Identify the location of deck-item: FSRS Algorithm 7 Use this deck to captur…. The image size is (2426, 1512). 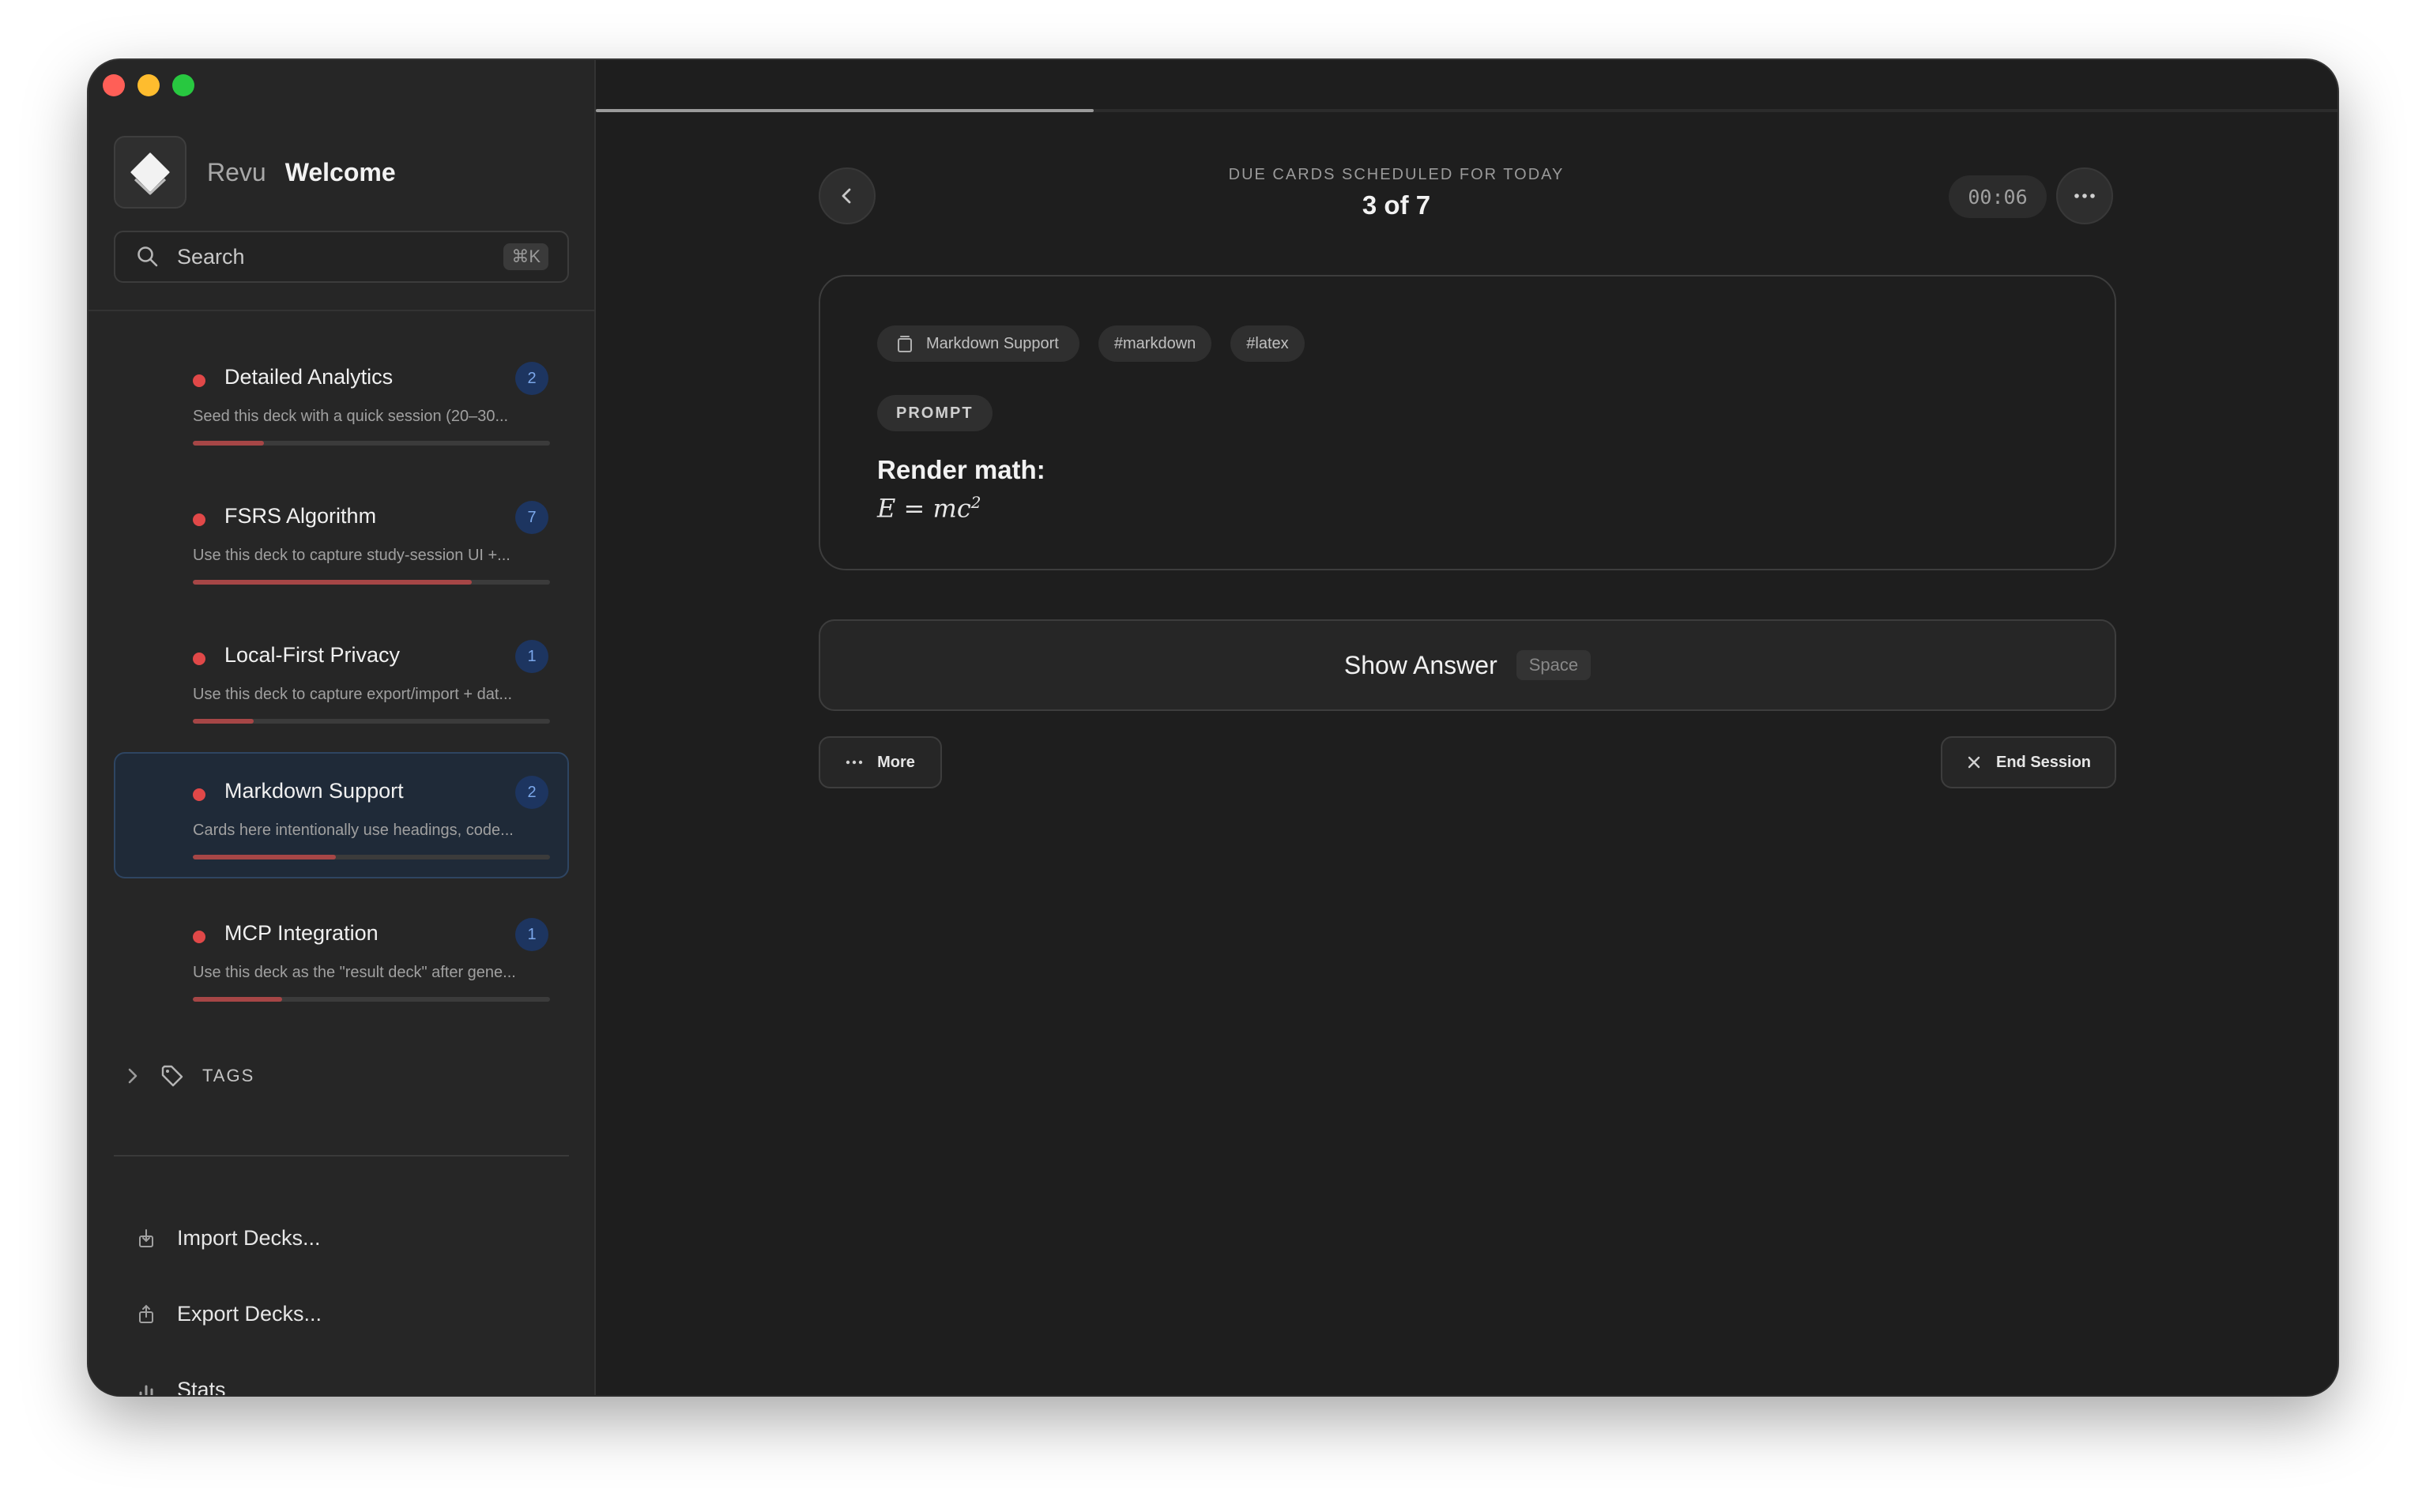
(342, 540).